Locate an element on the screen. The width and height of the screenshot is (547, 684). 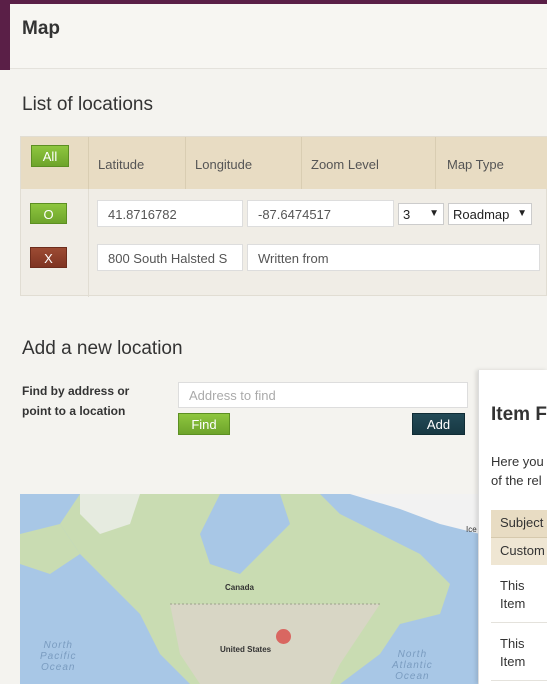
address-field: 800 South Halsted S is located at coordinates (170, 257).